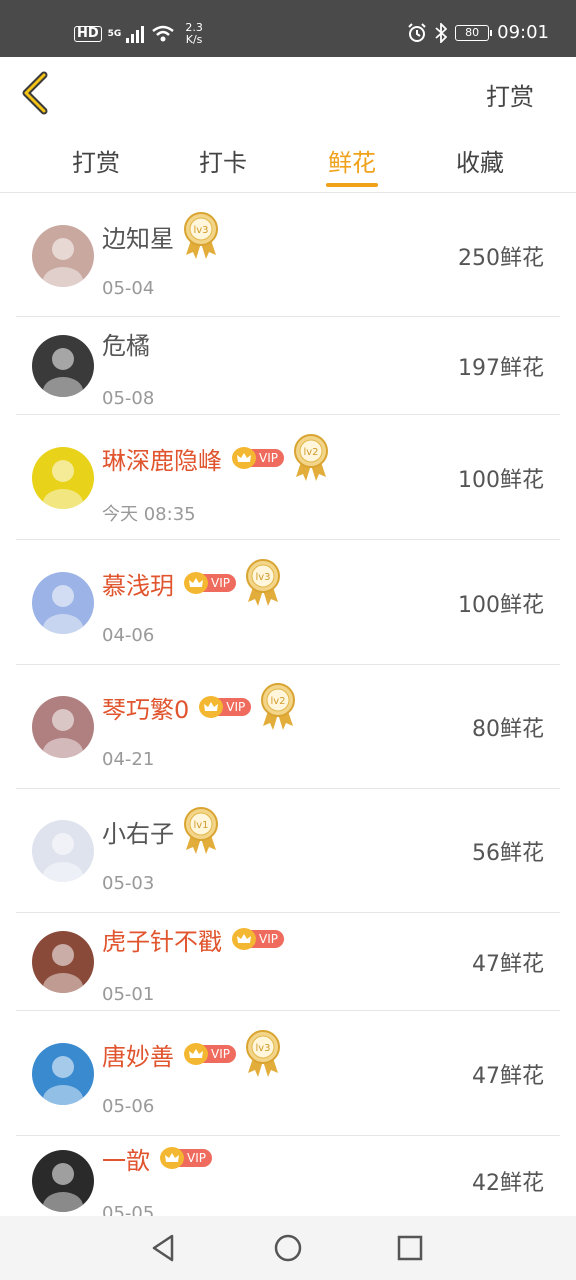  Describe the element at coordinates (149, 514) in the screenshot. I see `gift-date: 今天 08:35` at that location.